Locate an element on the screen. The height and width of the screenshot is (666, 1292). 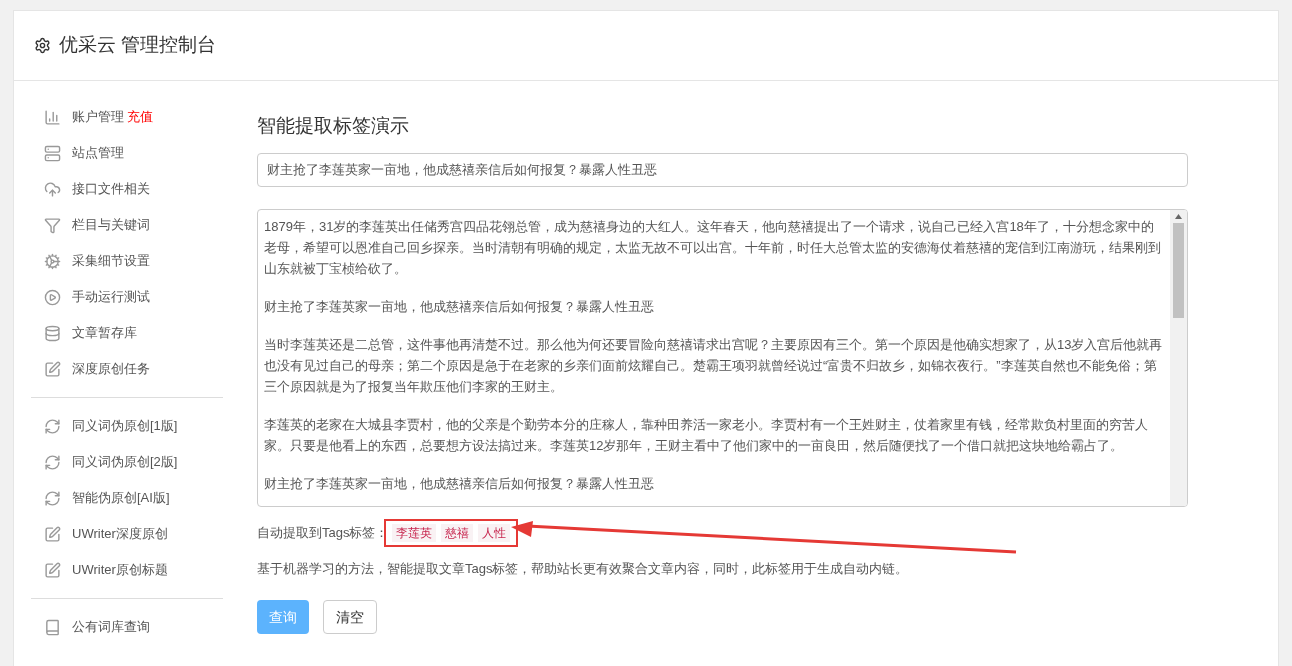
content-paragraph: 1879年，31岁的李莲英出任储秀宫四品花翎总管，成为慈禧身边的大红人。这年春天，他向慈禧提出了一个请求，说自己已经入宫18年了，十分想念家中的老母，希望可以恩准自己回乡探亲。当时清朝有明确的规定，太监无故不可以出宫。十年前，时任大总管太监的安德海仗着慈禧的宠信到江南游玩，结果刚到山东就被丁宝桢给砍了。 is located at coordinates (713, 247).